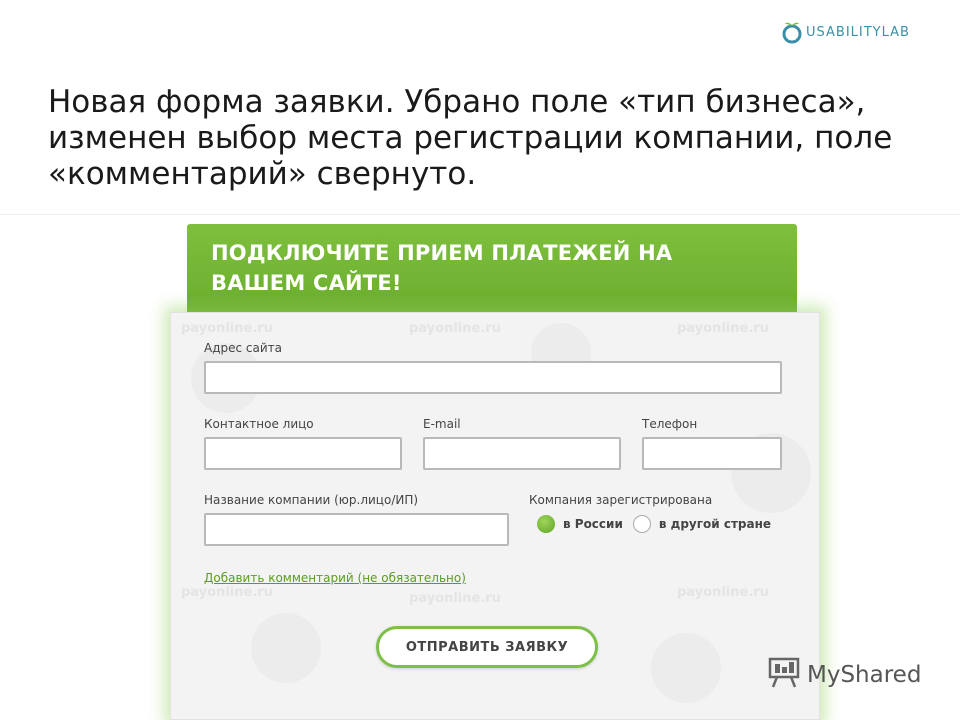 The height and width of the screenshot is (720, 960). I want to click on radio-unchecked-icon, so click(641, 524).